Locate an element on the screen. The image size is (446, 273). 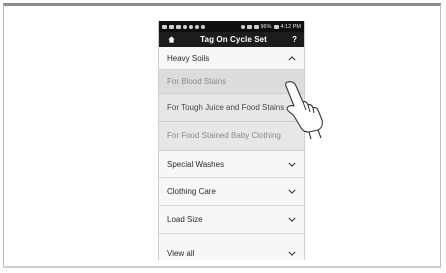
category-special-washes: Special Washes is located at coordinates (231, 164).